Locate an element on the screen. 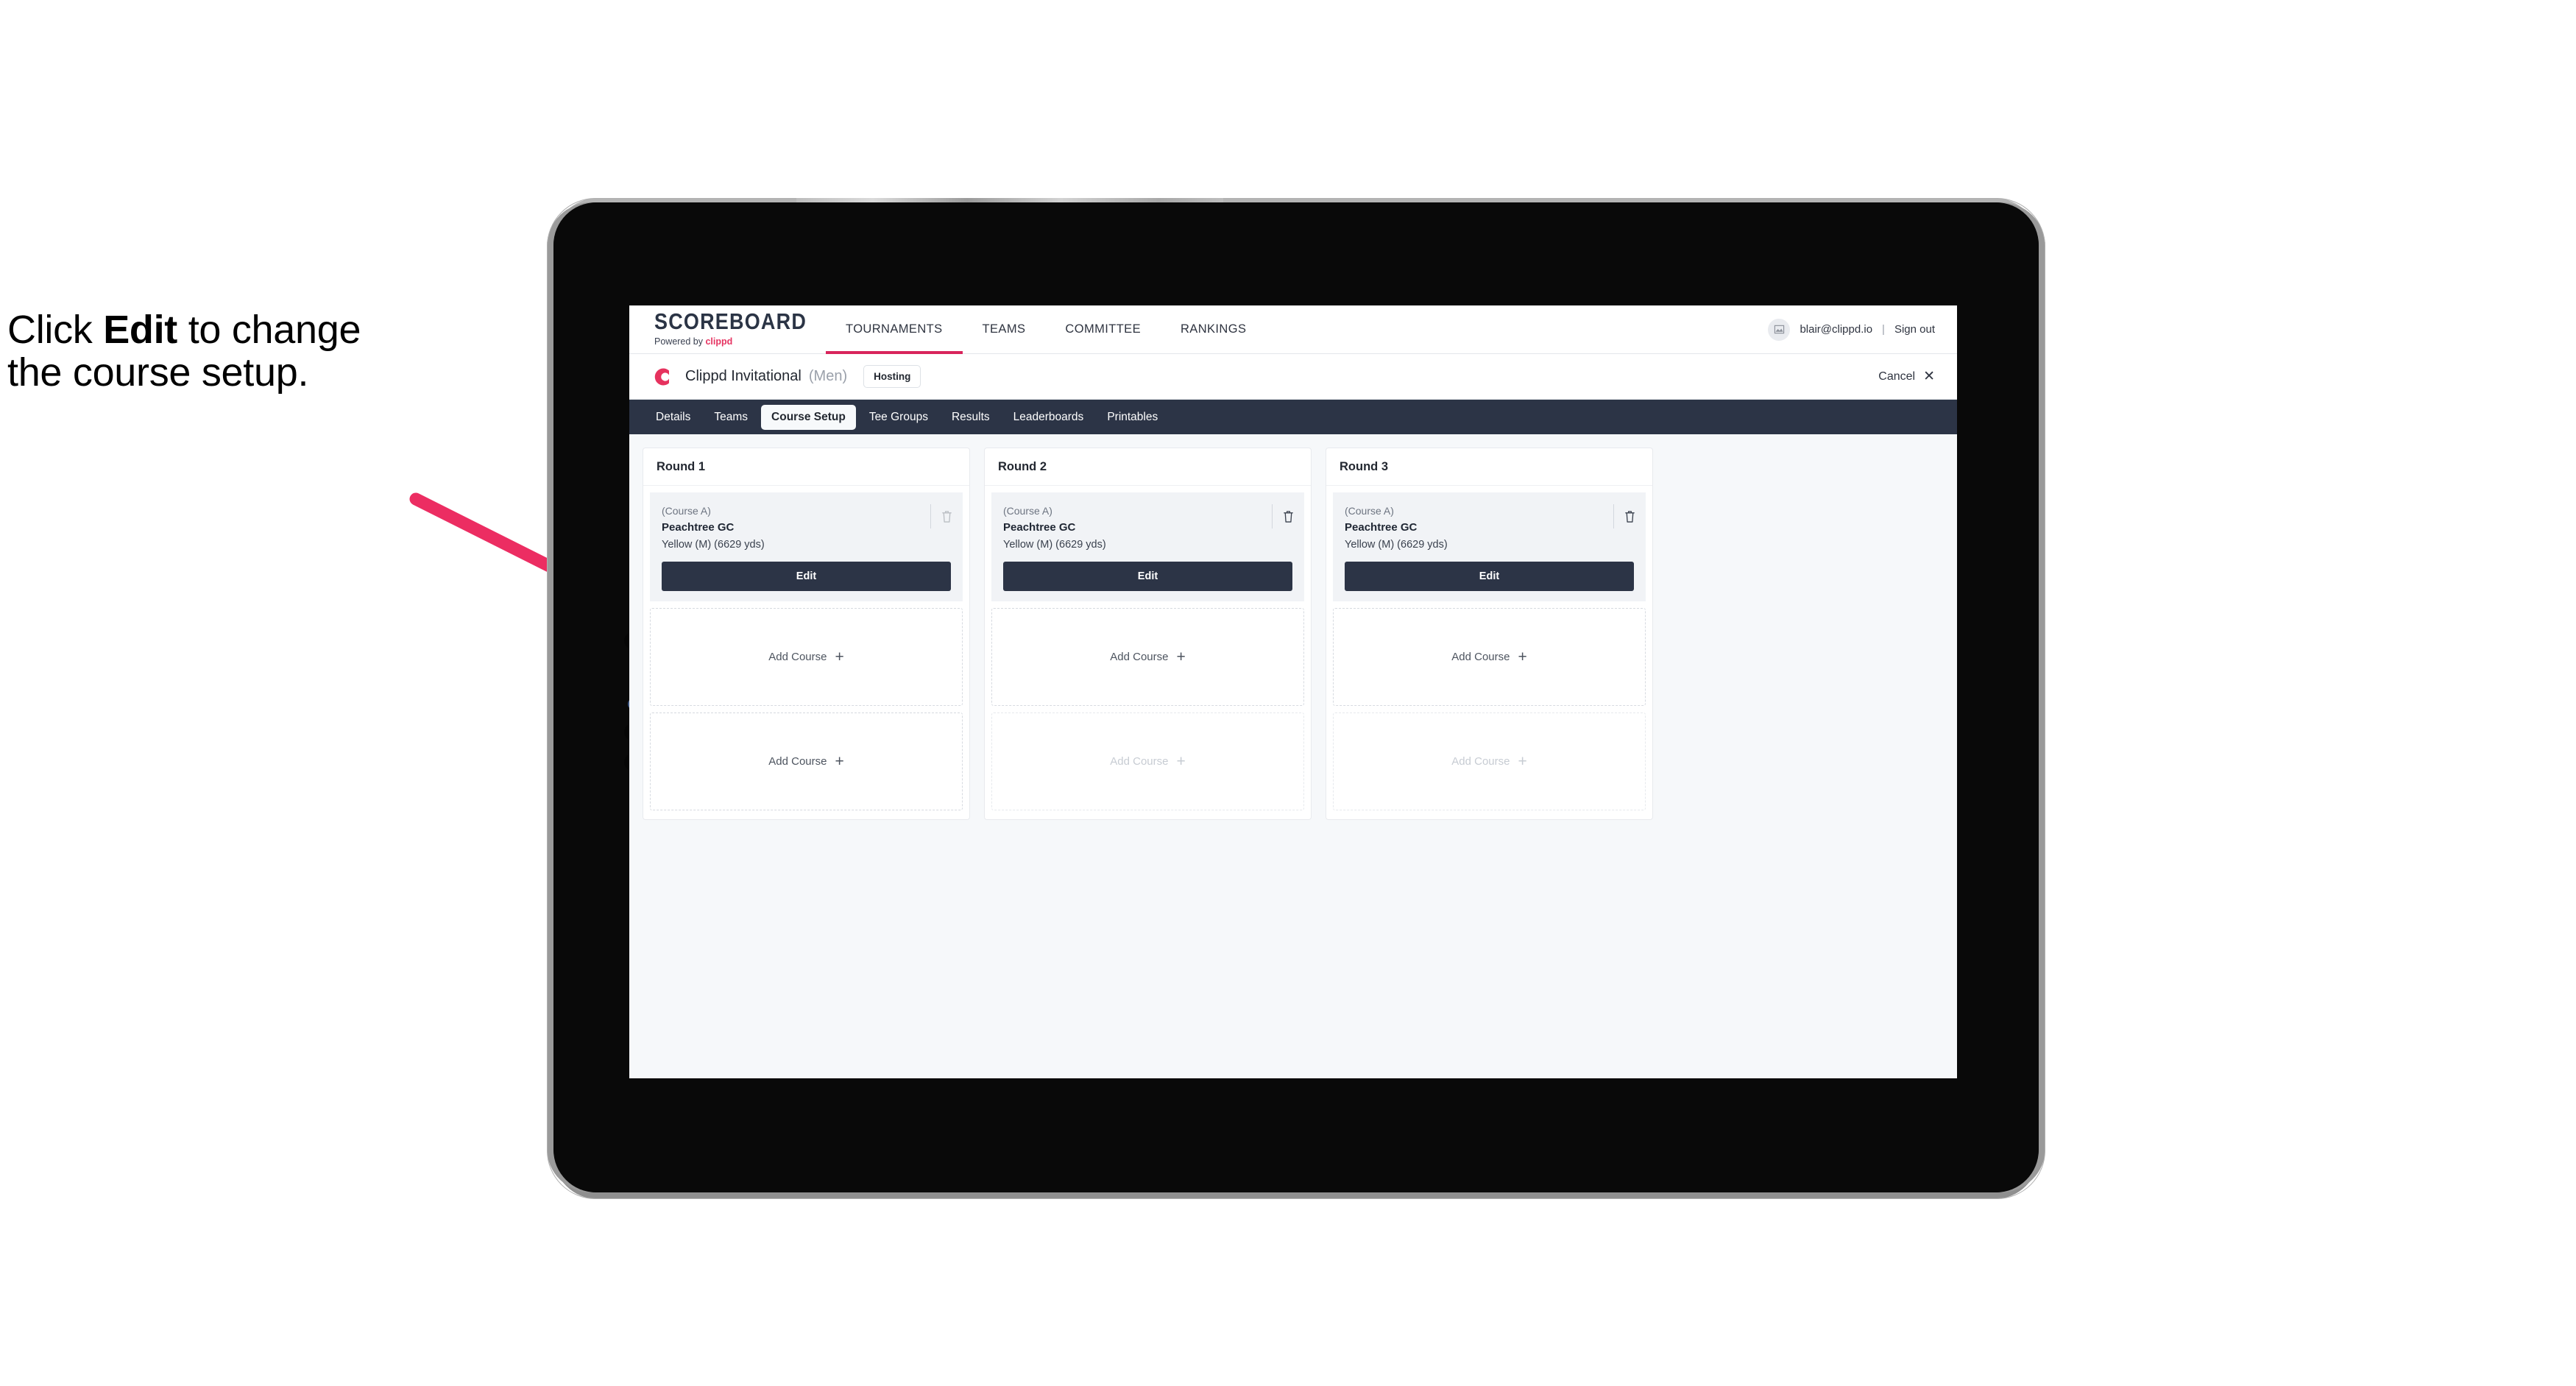  tab-label: Teams is located at coordinates (731, 416).